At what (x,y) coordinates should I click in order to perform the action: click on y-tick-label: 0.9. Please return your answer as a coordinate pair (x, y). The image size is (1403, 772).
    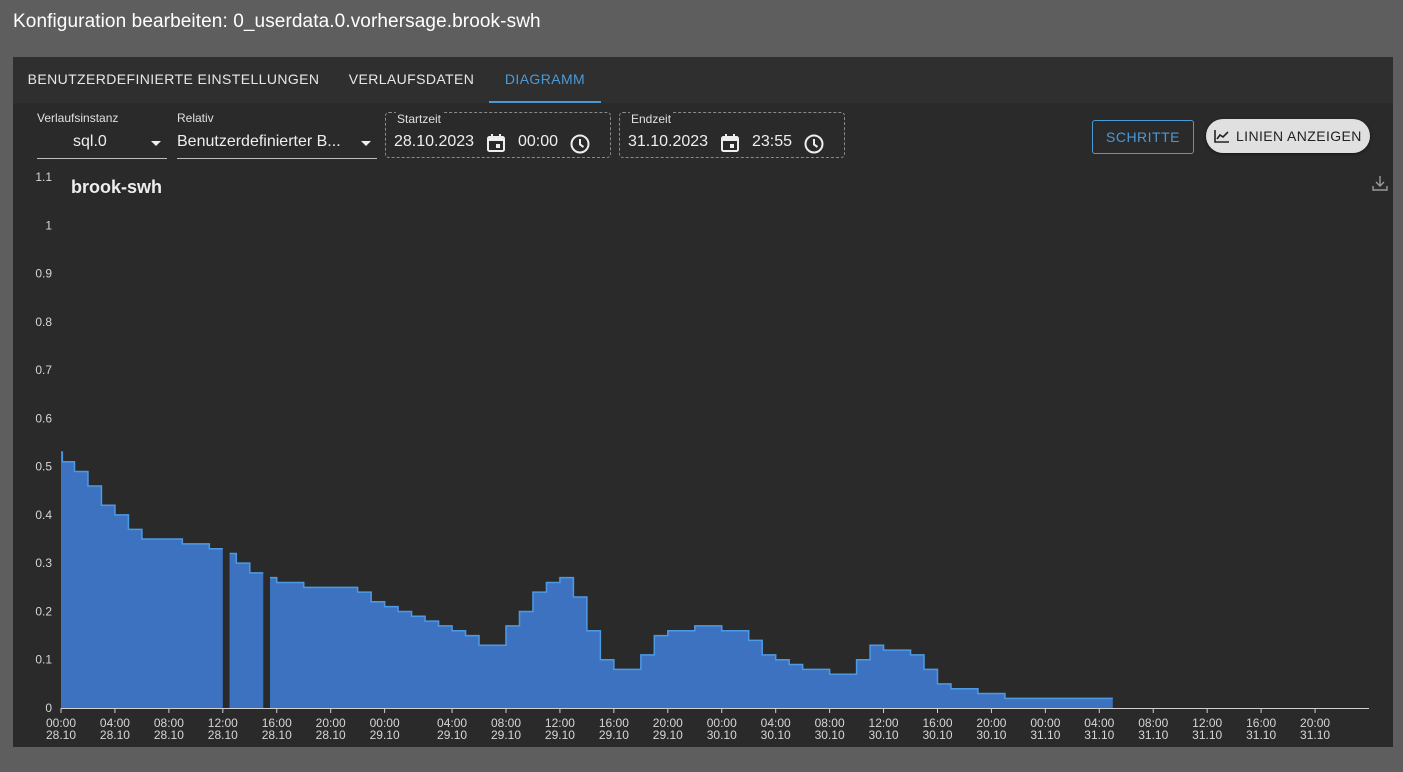
    Looking at the image, I should click on (43, 274).